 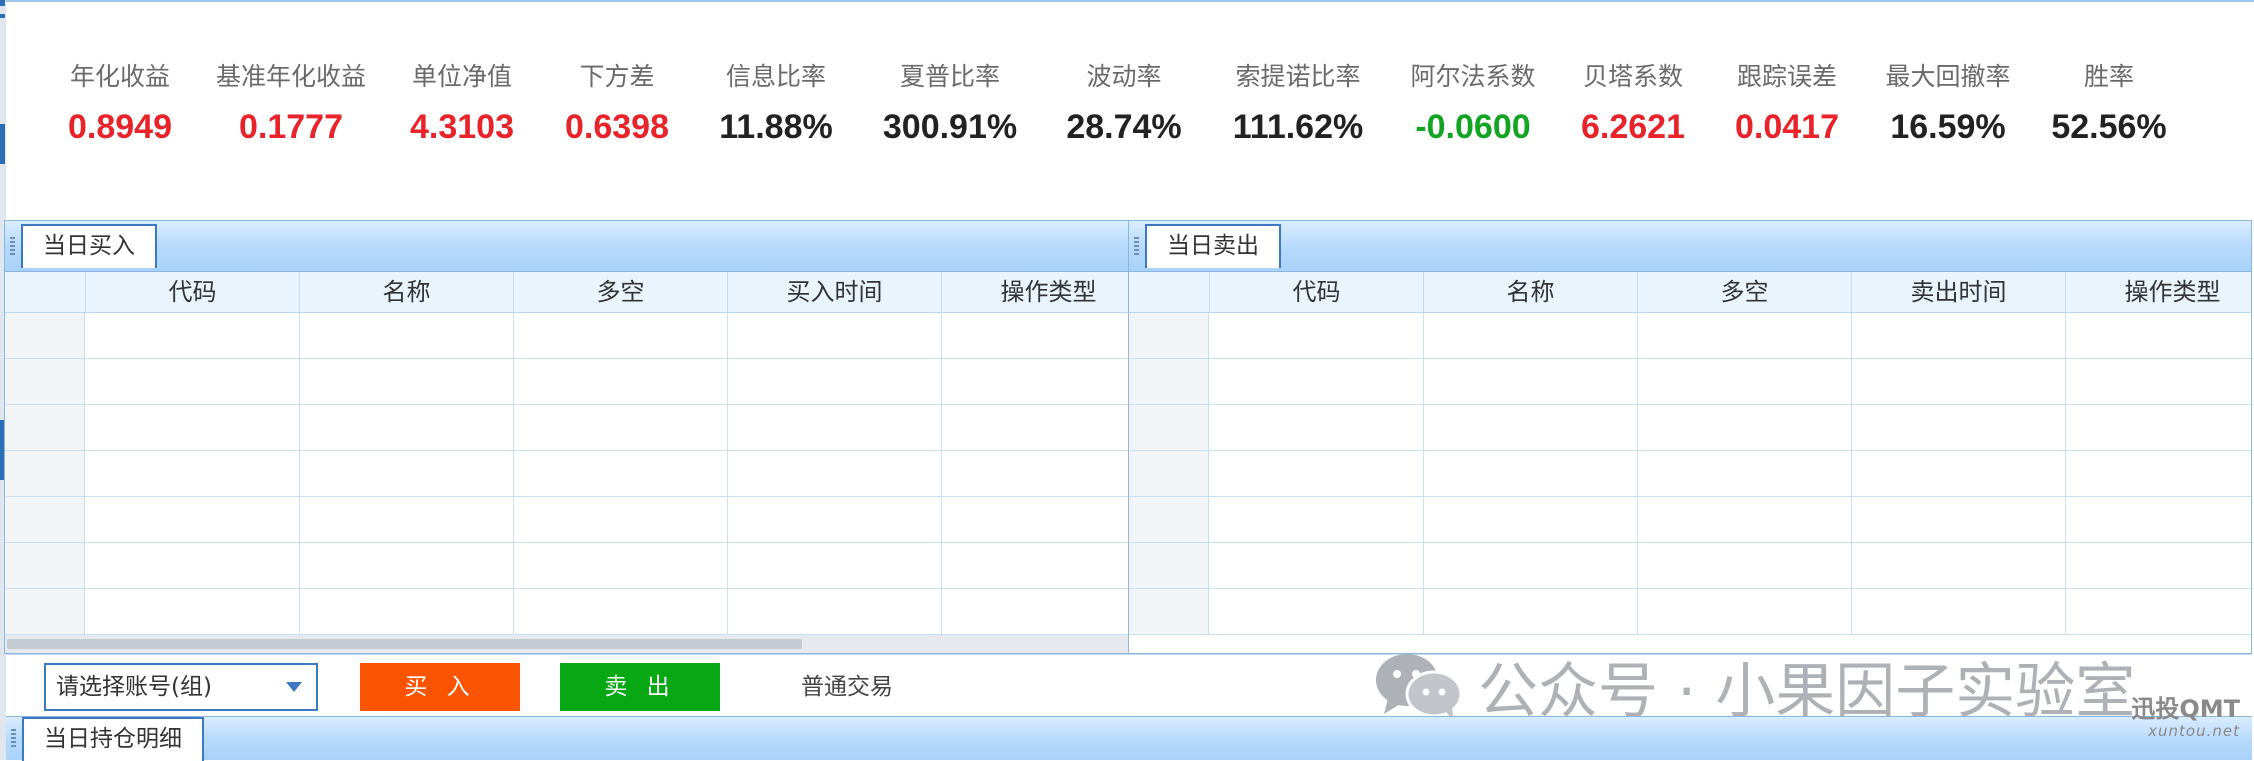 What do you see at coordinates (1298, 76) in the screenshot?
I see `metric-label: 索提诺比率` at bounding box center [1298, 76].